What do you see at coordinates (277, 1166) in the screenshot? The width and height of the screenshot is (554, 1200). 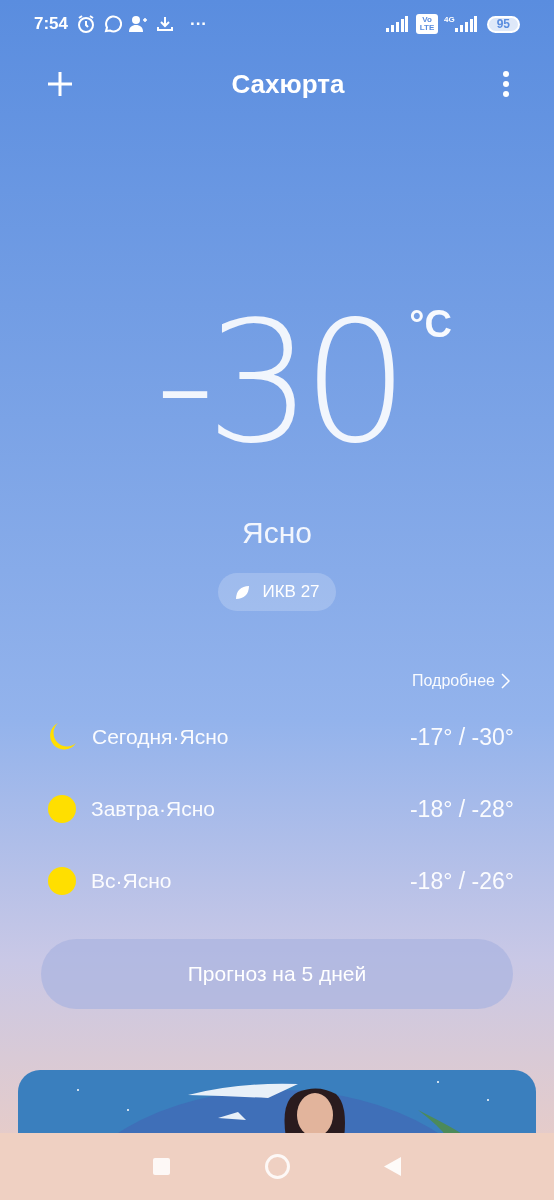 I see `home-button` at bounding box center [277, 1166].